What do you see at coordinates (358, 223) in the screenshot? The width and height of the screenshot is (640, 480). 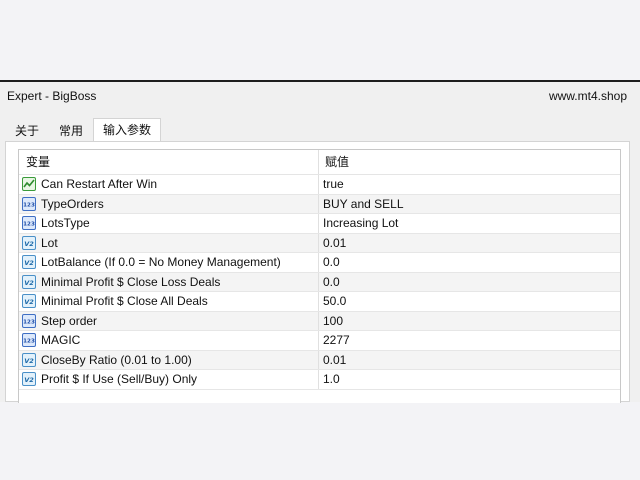 I see `value-cell: Increasing Lot` at bounding box center [358, 223].